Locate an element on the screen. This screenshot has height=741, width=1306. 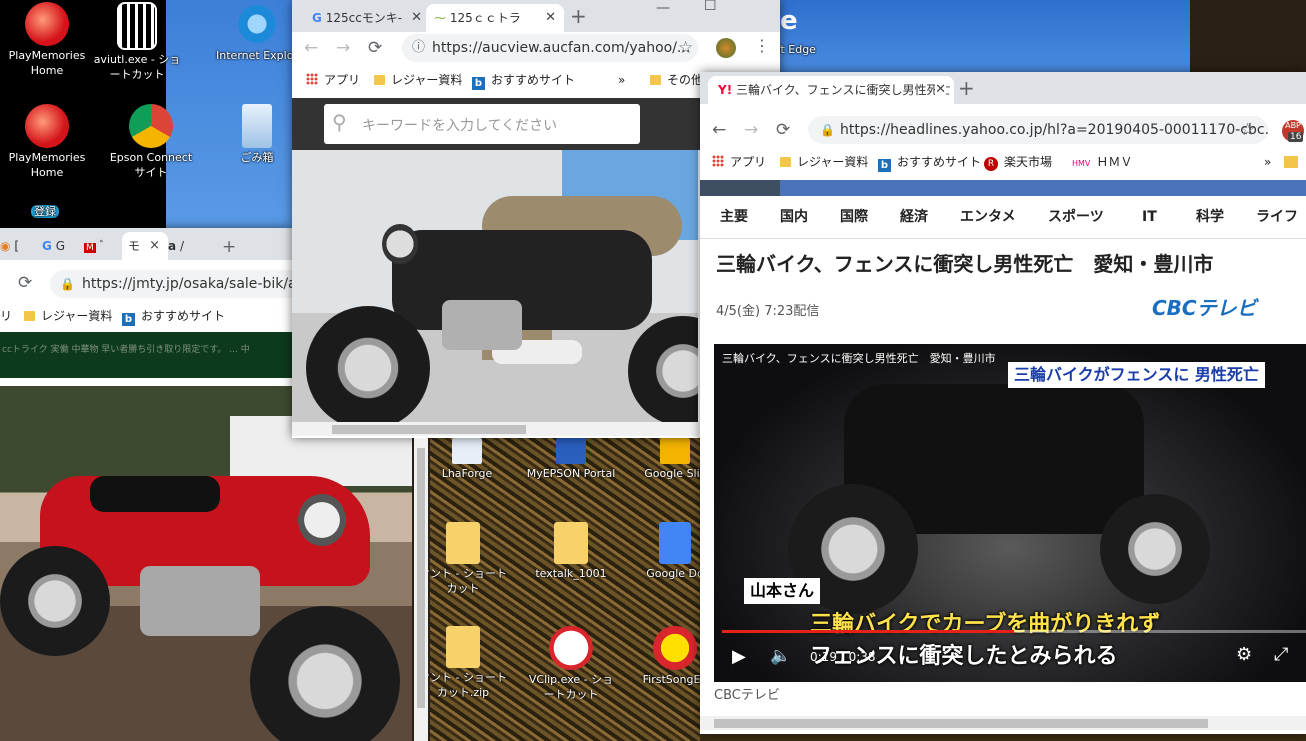
nav-item-world: 国際 is located at coordinates (854, 217).